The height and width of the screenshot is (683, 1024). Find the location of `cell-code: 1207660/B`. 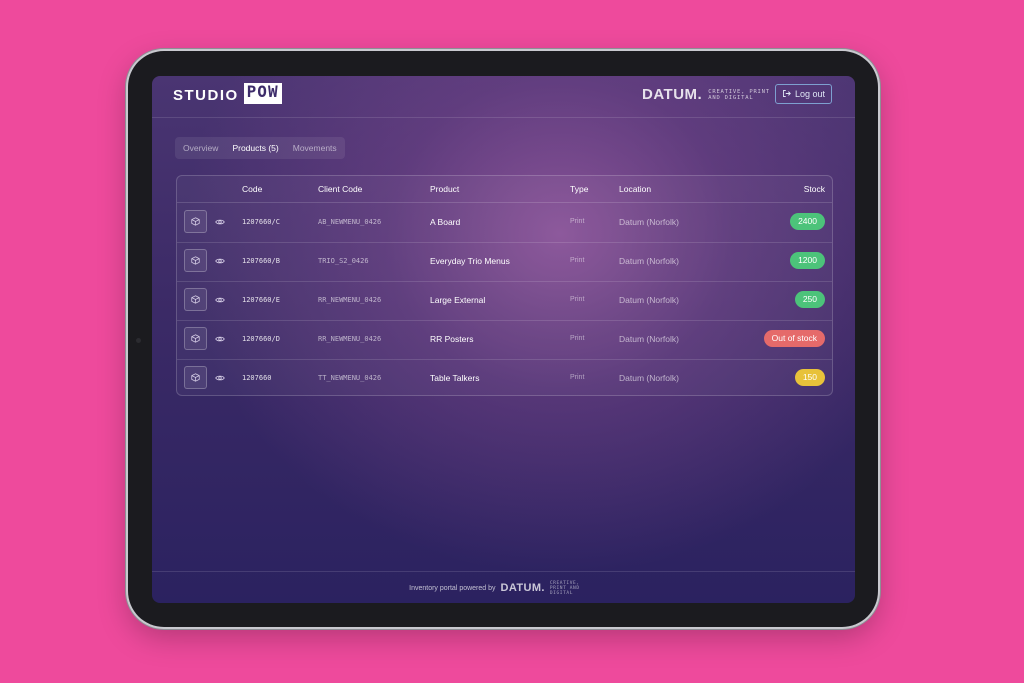

cell-code: 1207660/B is located at coordinates (261, 261).